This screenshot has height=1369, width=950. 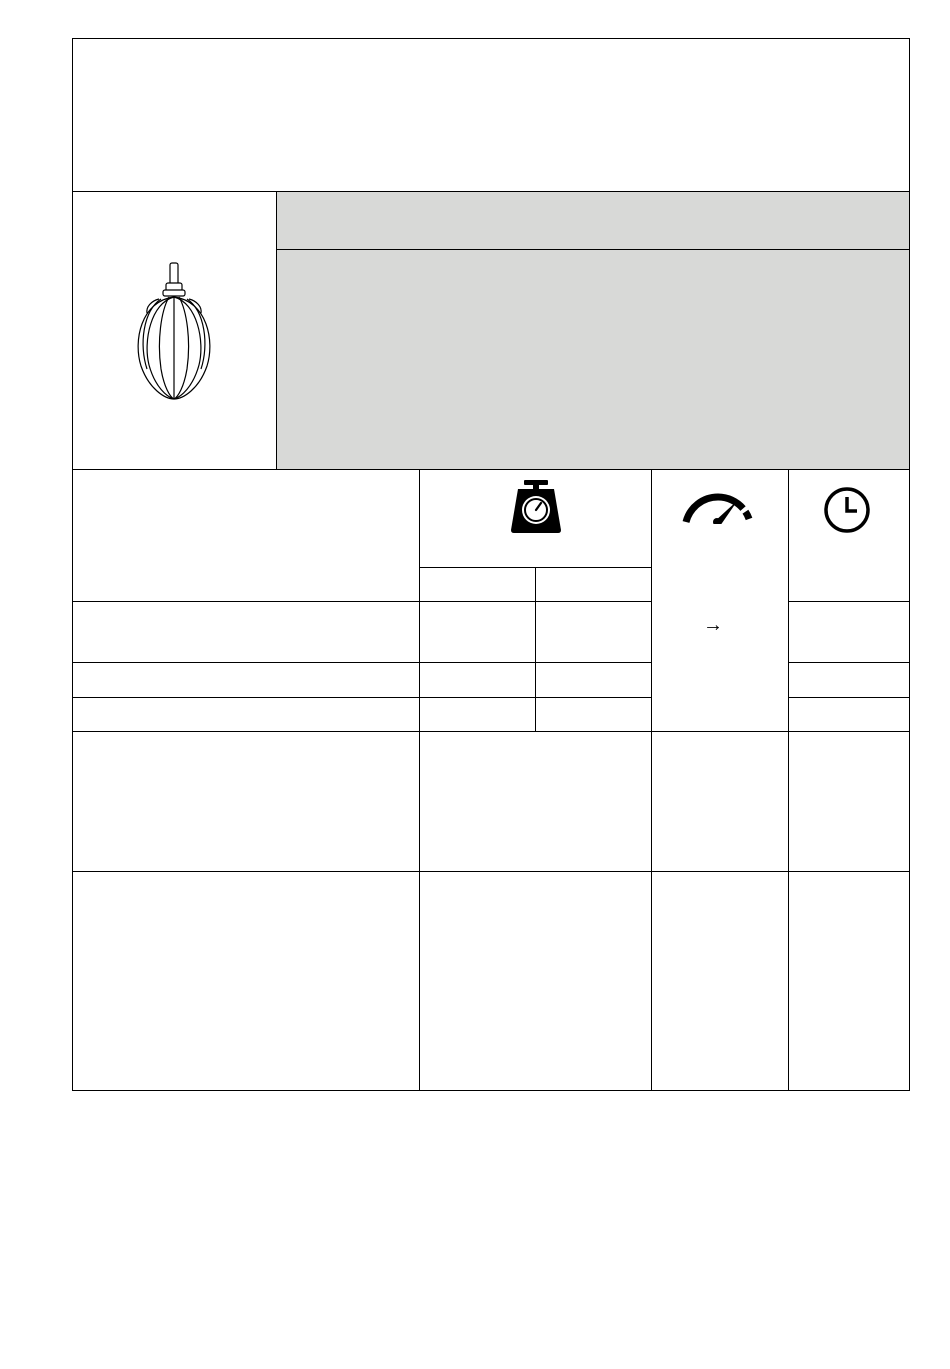 What do you see at coordinates (174, 331) in the screenshot?
I see `whisk-icon` at bounding box center [174, 331].